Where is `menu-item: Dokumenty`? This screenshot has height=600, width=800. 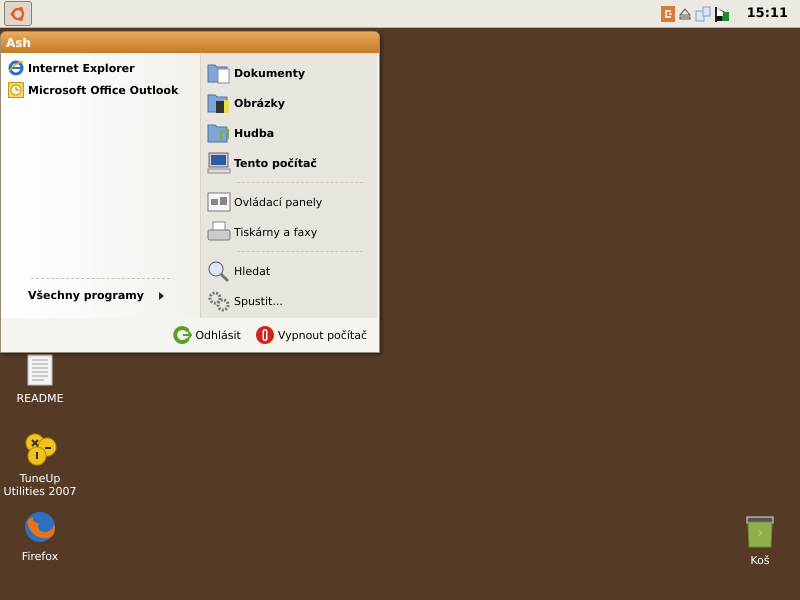 menu-item: Dokumenty is located at coordinates (292, 73).